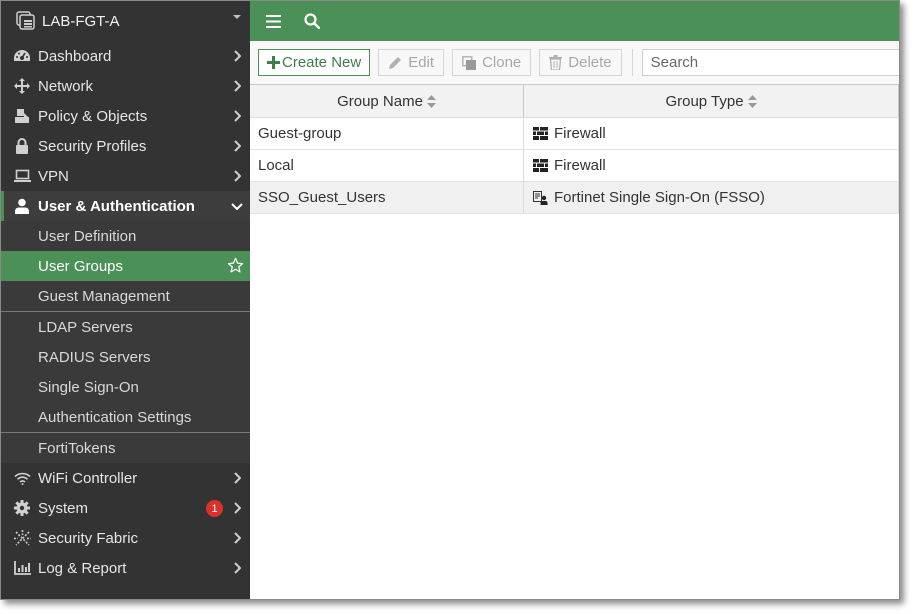 The image size is (916, 614). What do you see at coordinates (421, 62) in the screenshot?
I see `edit-label: Edit` at bounding box center [421, 62].